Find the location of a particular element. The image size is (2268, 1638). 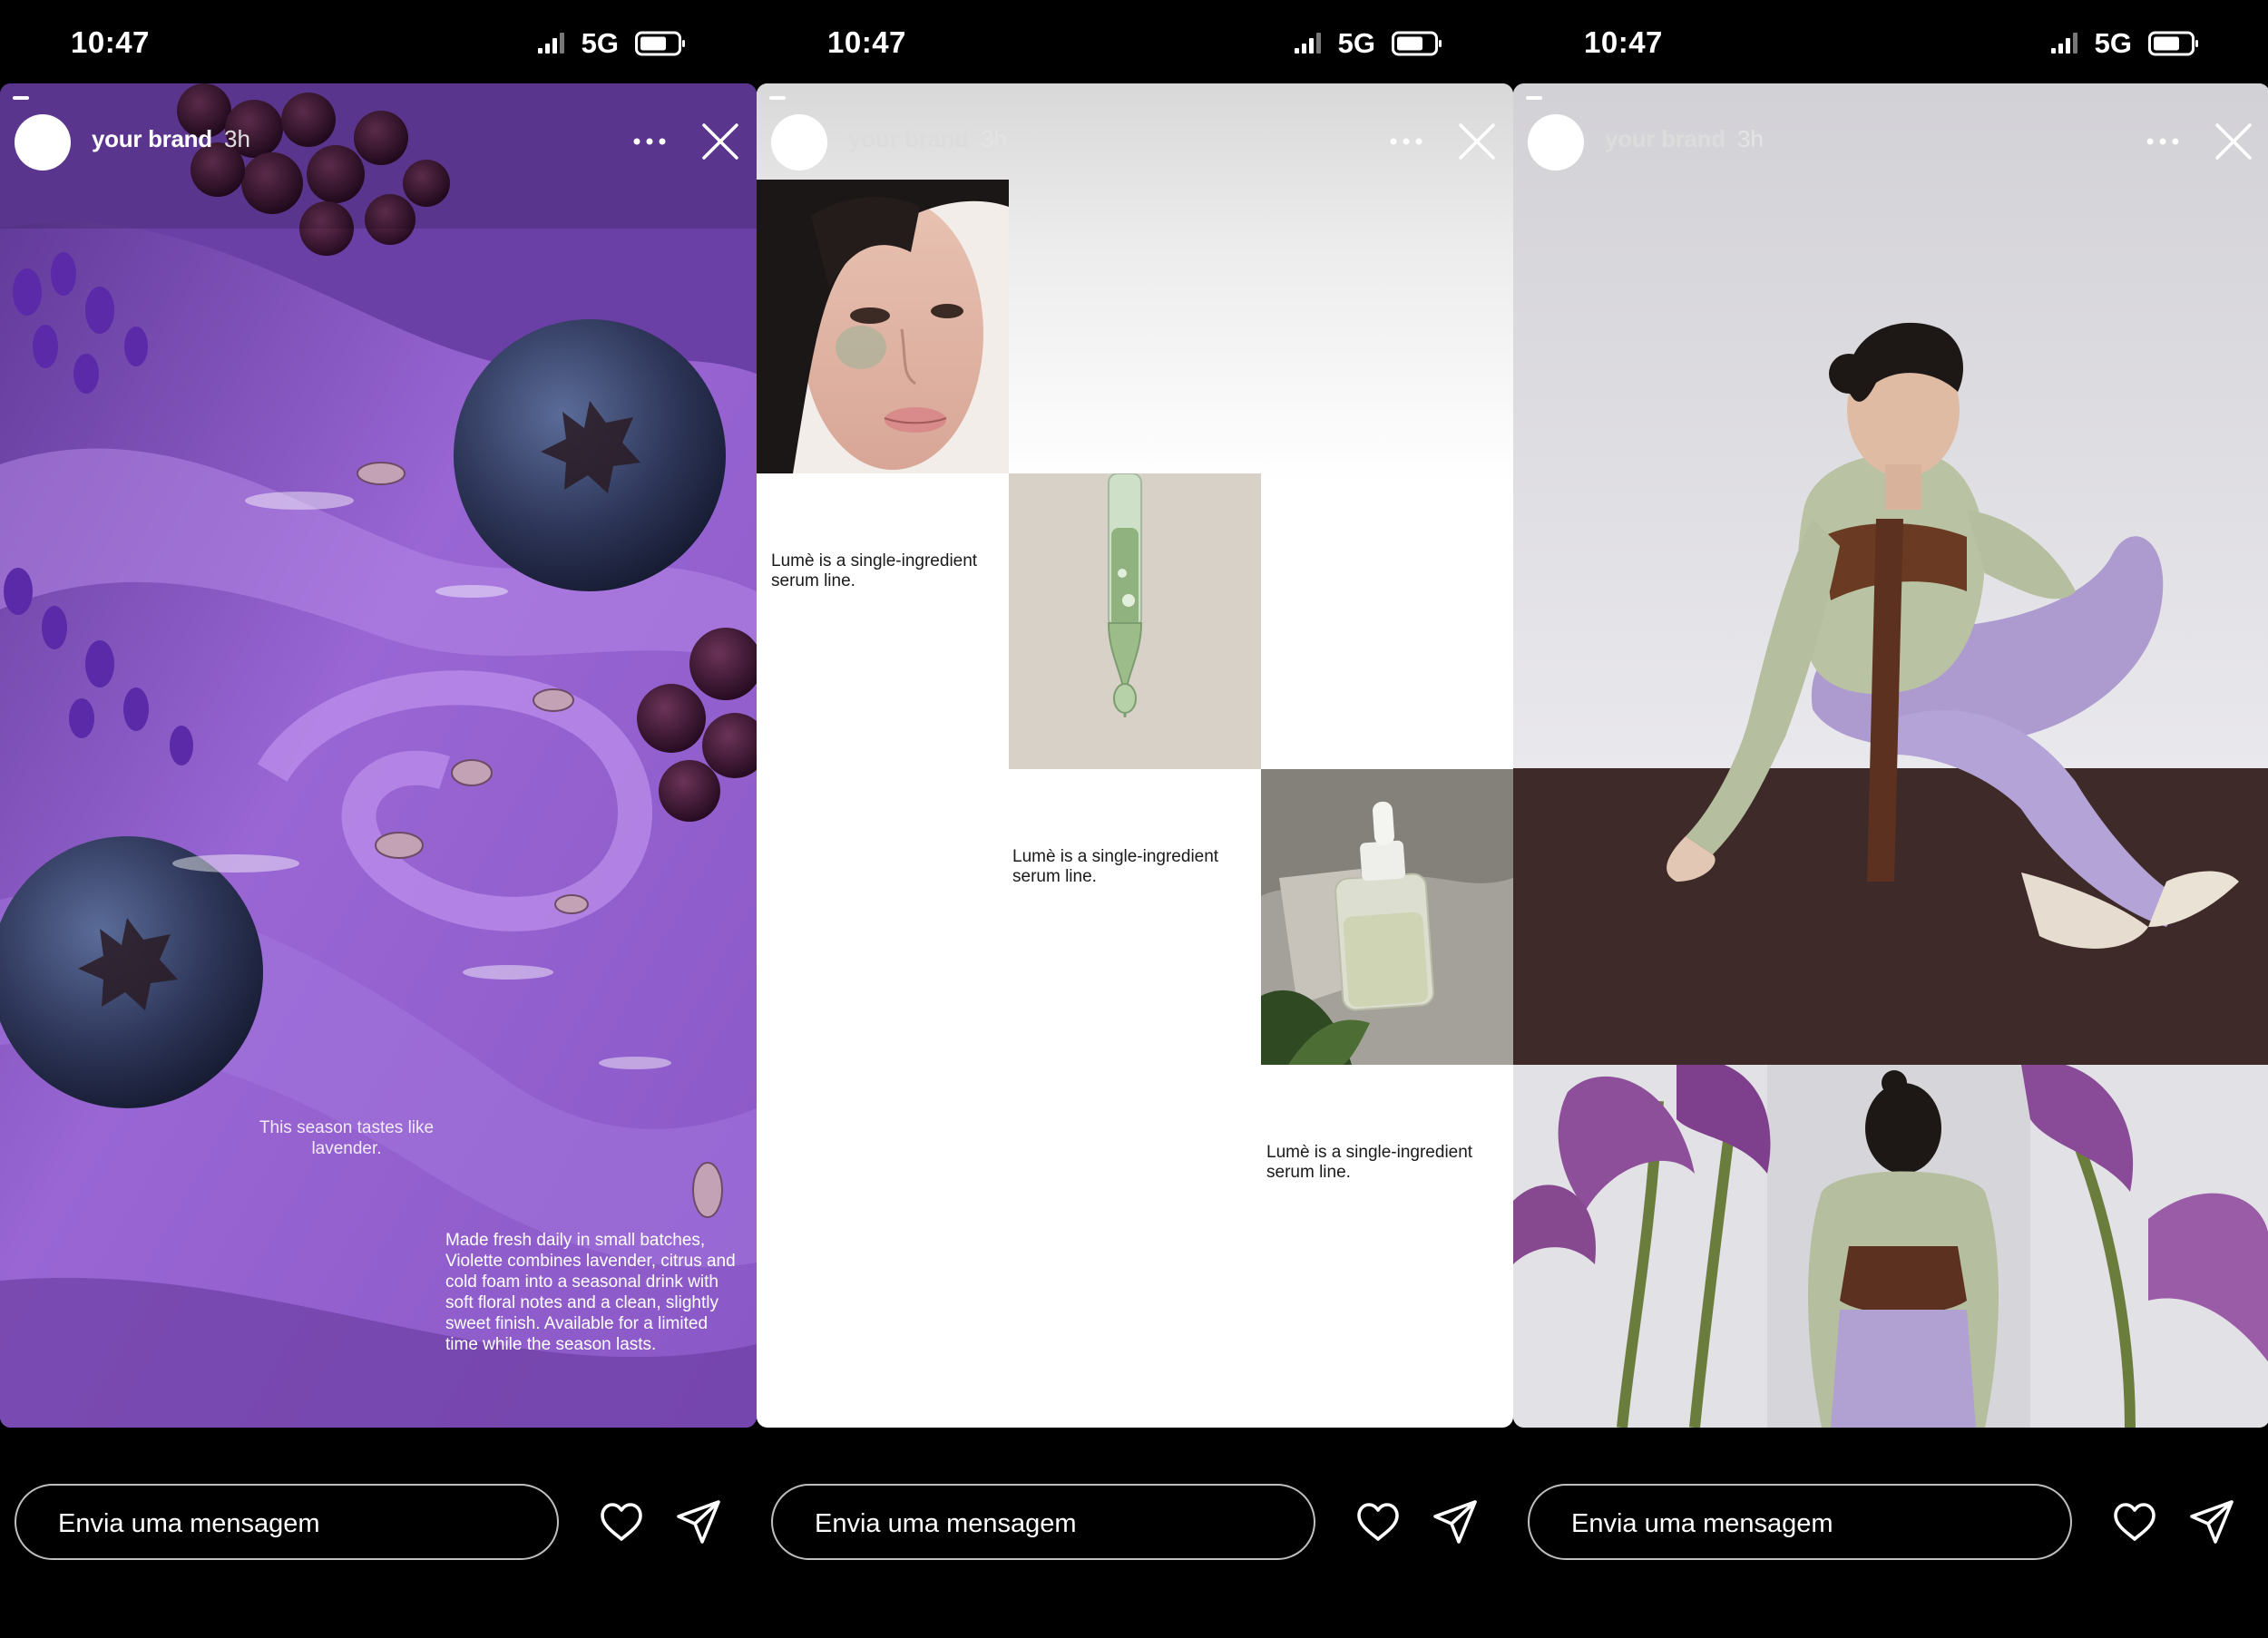

dancer-back-image is located at coordinates (1890, 1246).